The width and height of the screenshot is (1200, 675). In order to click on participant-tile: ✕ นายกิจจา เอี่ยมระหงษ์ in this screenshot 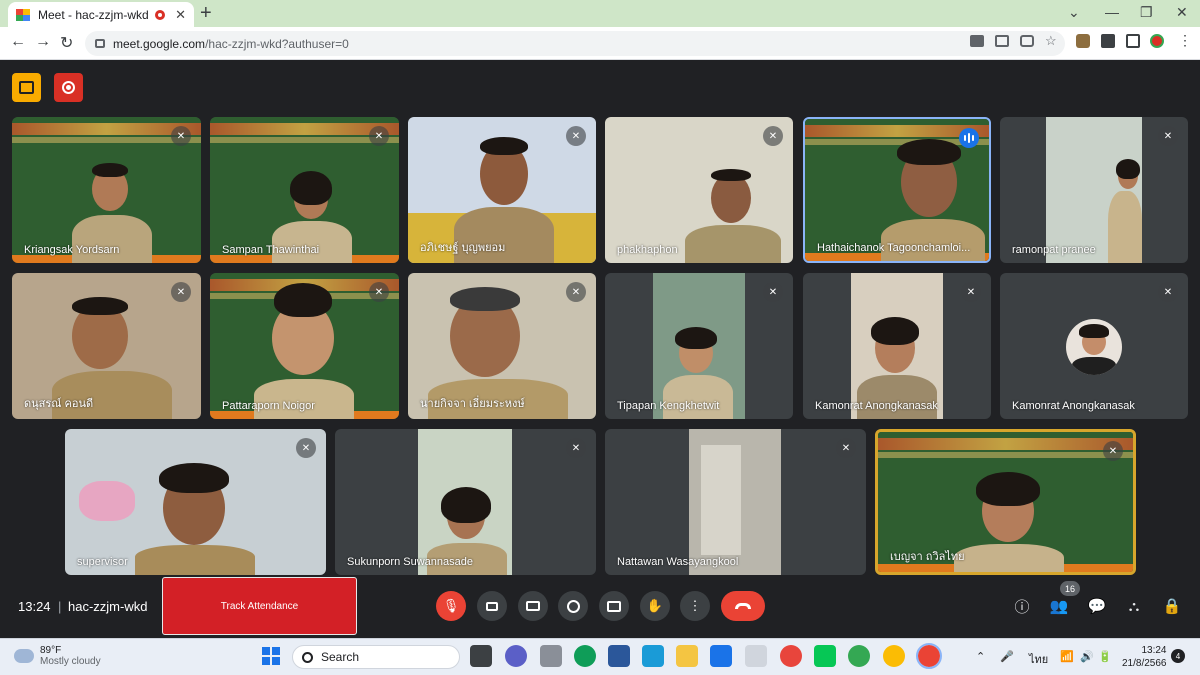, I will do `click(502, 346)`.